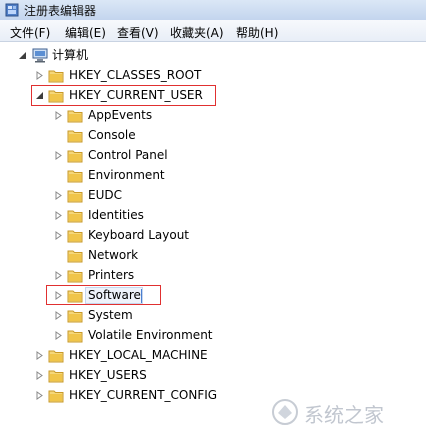 The width and height of the screenshot is (426, 435). Describe the element at coordinates (114, 295) in the screenshot. I see `tree-label: Software` at that location.